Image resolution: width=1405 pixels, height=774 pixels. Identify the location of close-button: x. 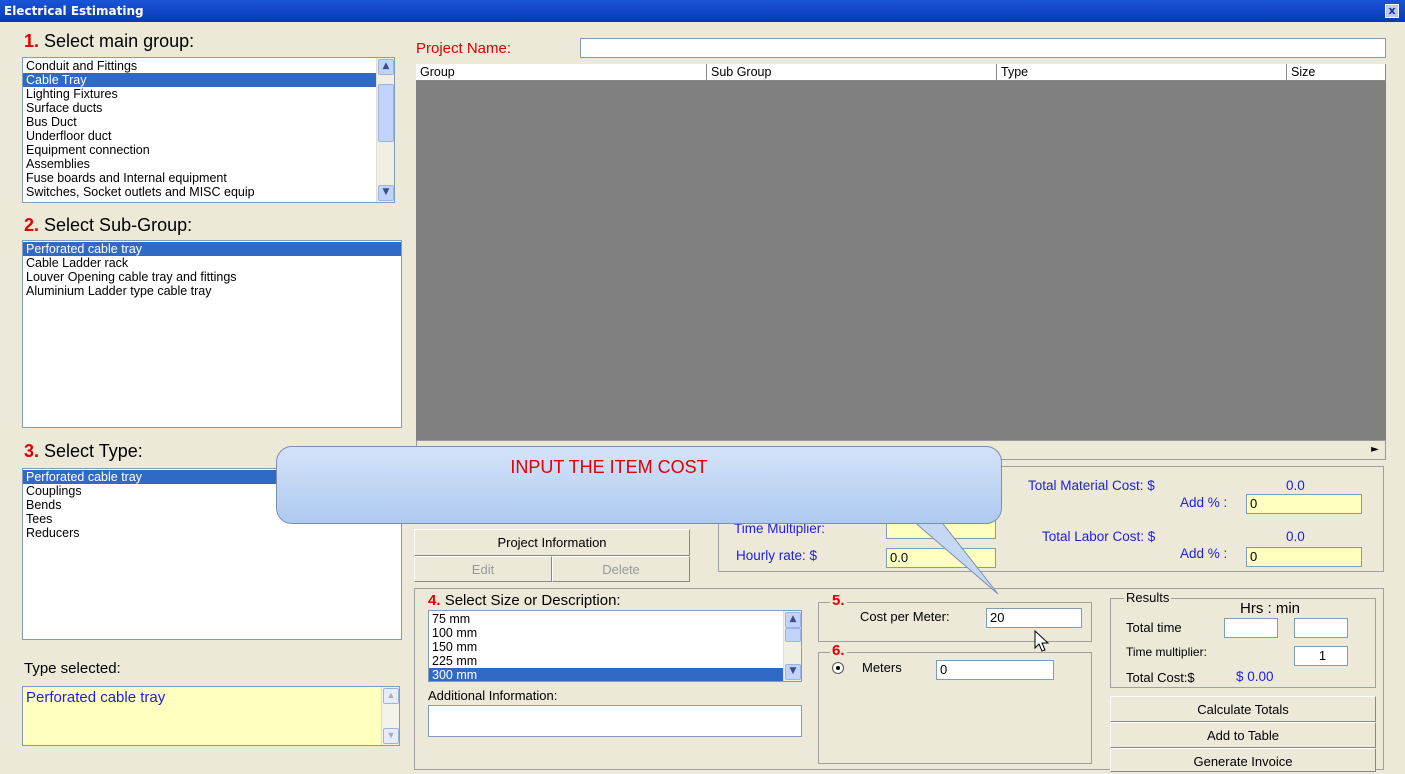
(1392, 11).